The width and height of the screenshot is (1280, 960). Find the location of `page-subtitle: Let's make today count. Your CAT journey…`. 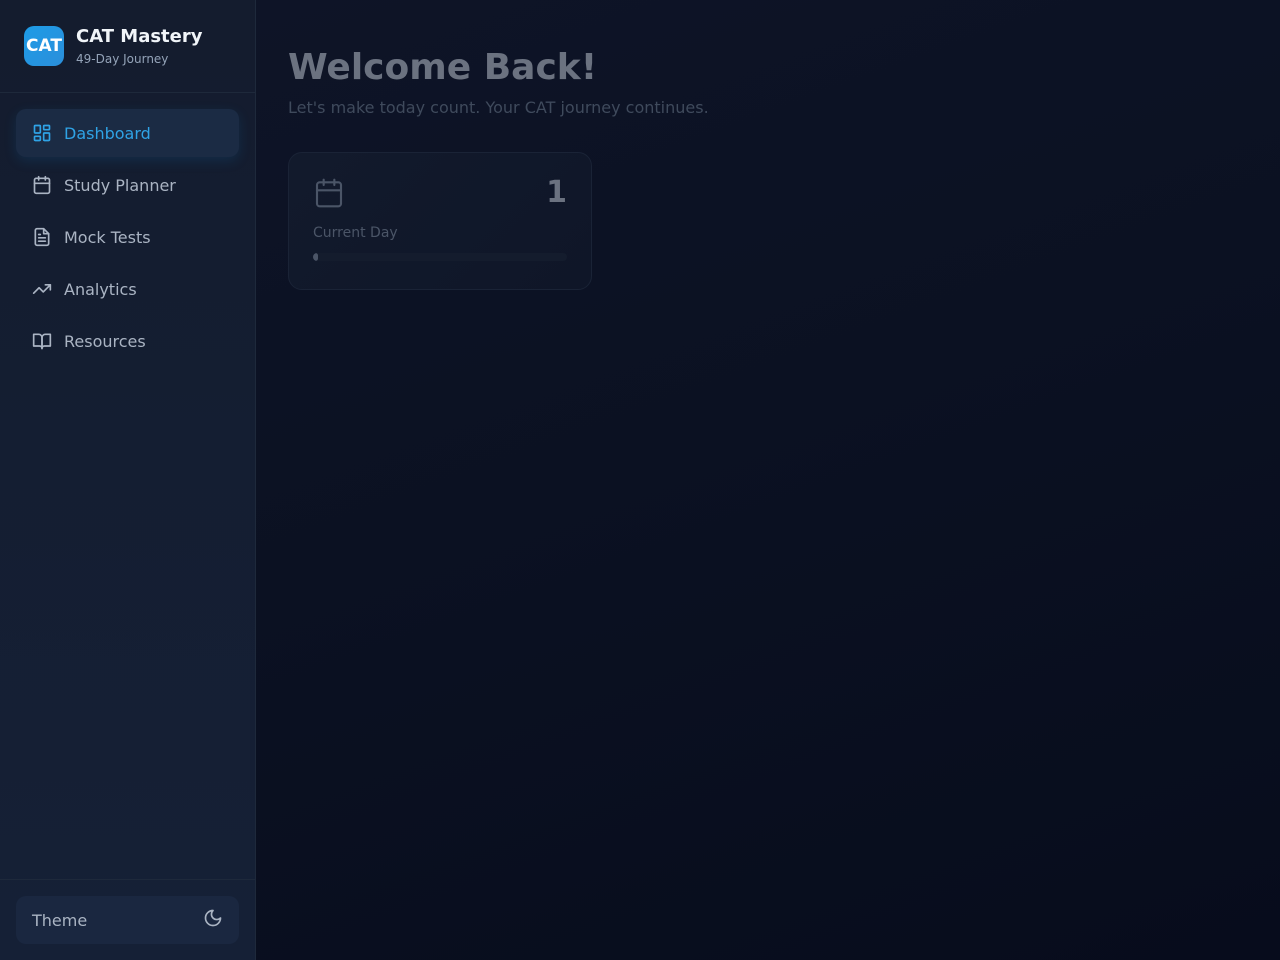

page-subtitle: Let's make today count. Your CAT journey… is located at coordinates (498, 107).